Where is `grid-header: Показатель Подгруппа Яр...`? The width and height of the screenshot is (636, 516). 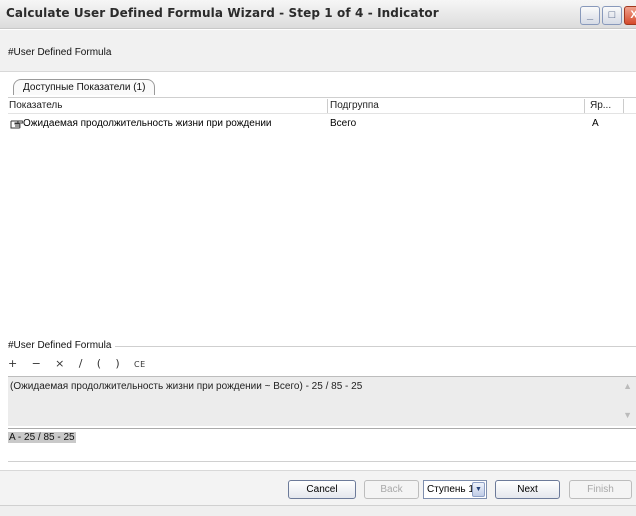 grid-header: Показатель Подгруппа Яр... is located at coordinates (322, 106).